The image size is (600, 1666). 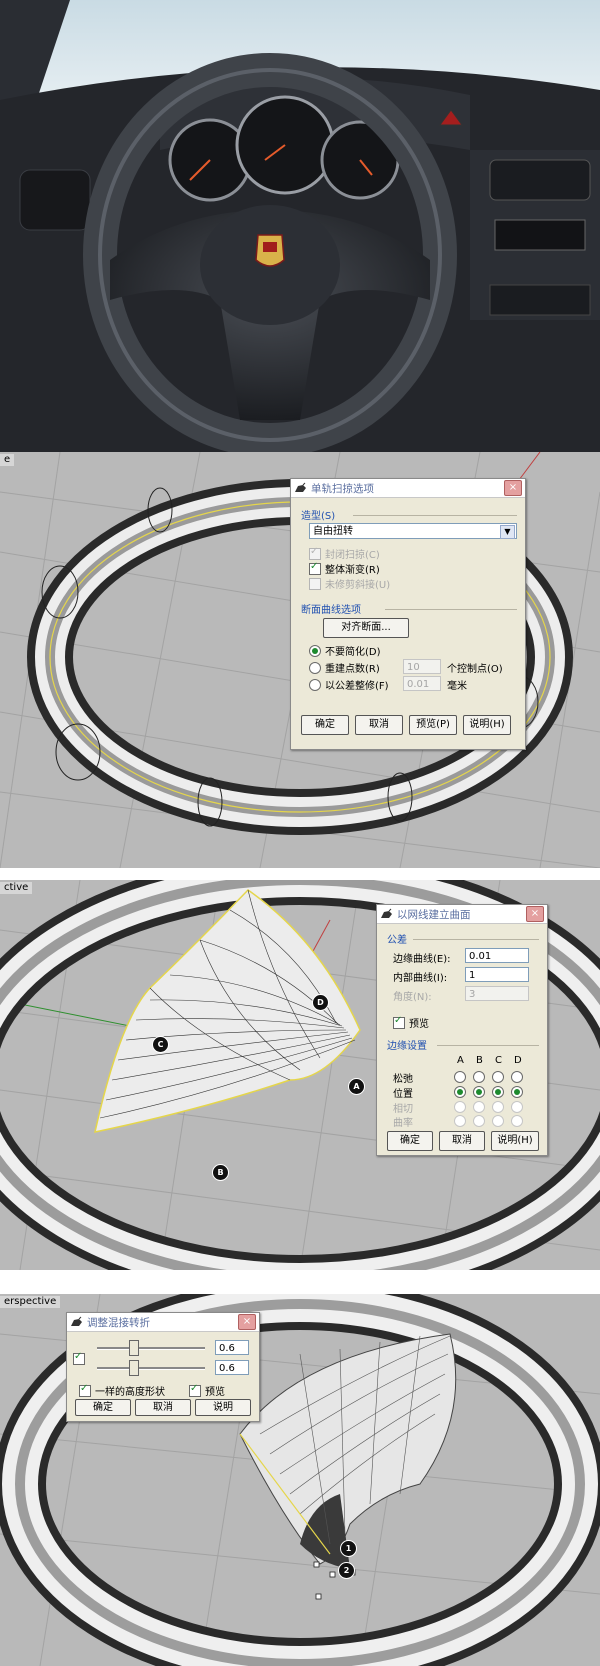 I want to click on preview-button: 预览(P), so click(x=433, y=725).